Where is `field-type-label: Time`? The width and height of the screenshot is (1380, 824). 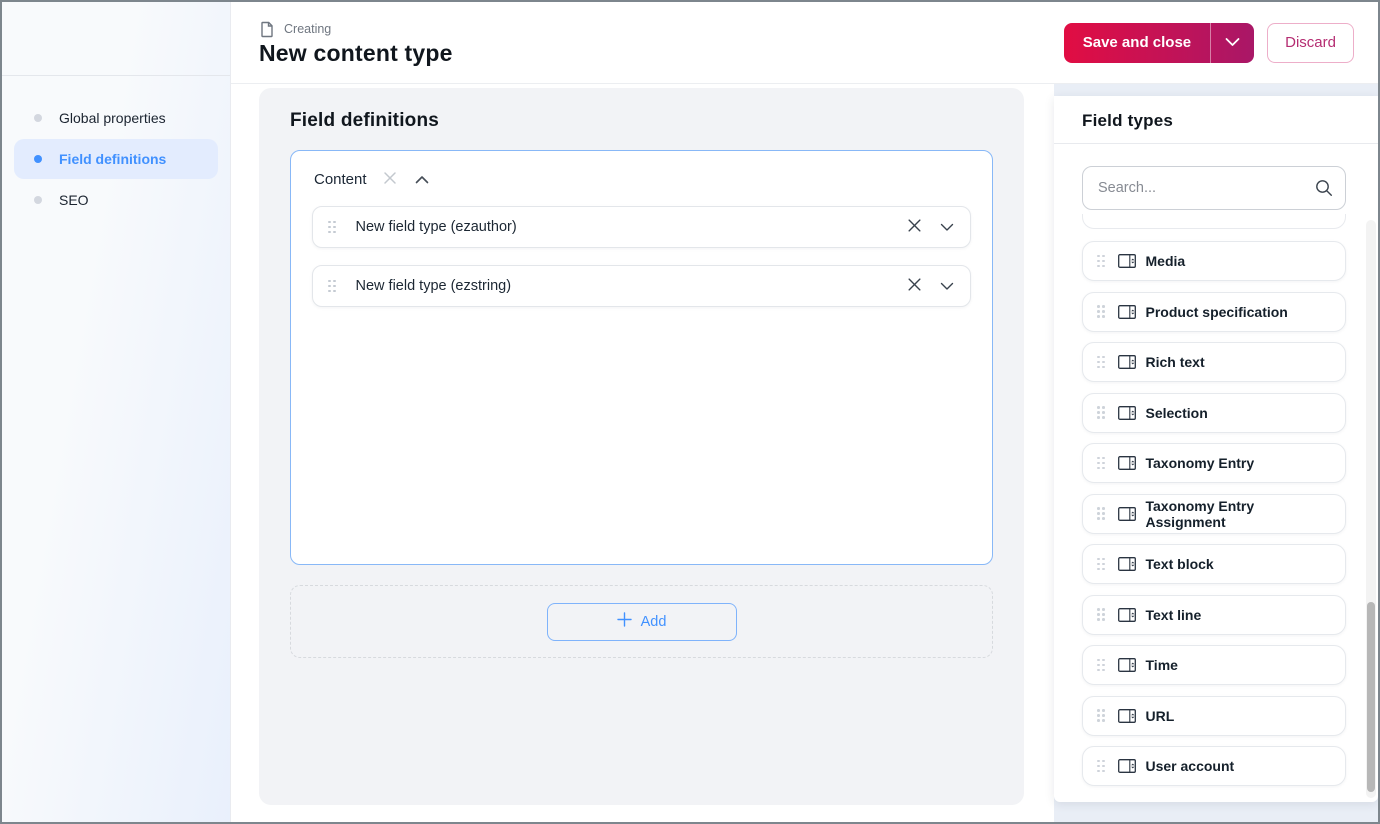
field-type-label: Time is located at coordinates (1161, 665).